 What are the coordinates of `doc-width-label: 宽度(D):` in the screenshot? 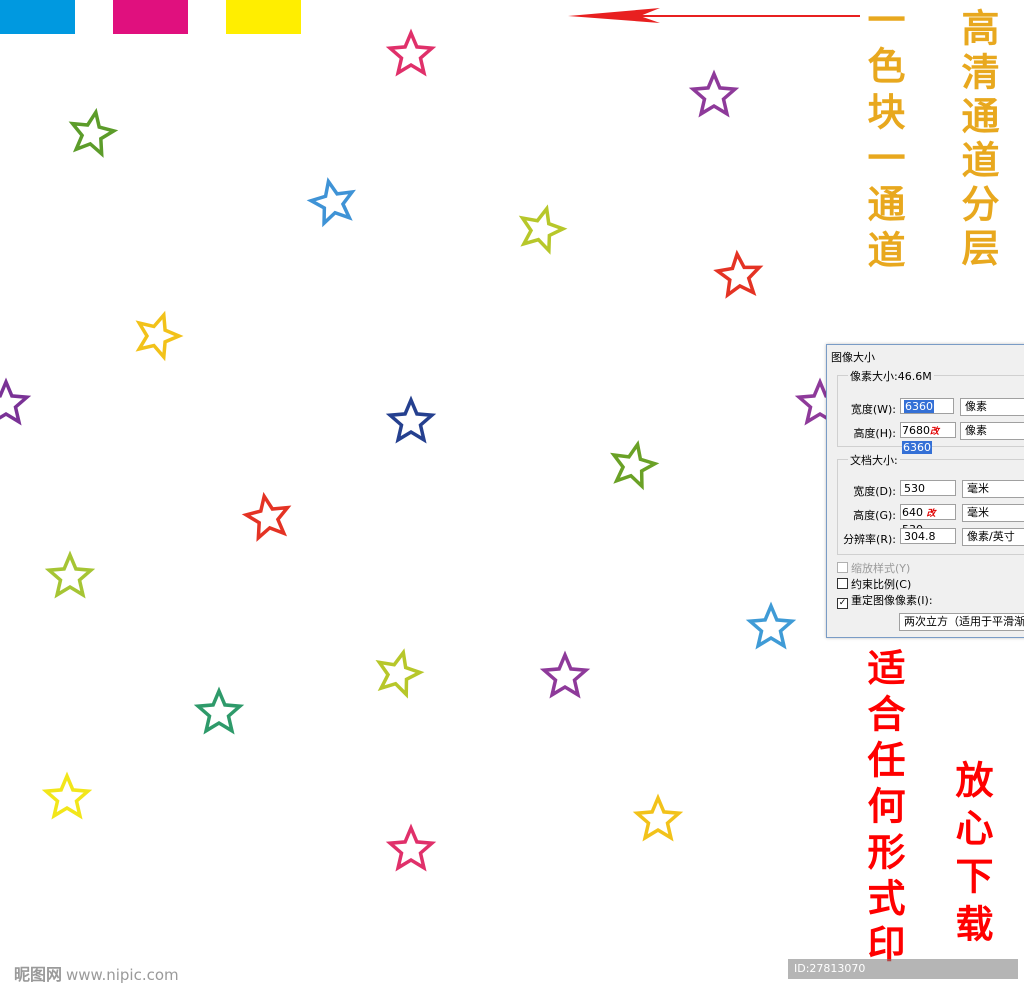 It's located at (874, 491).